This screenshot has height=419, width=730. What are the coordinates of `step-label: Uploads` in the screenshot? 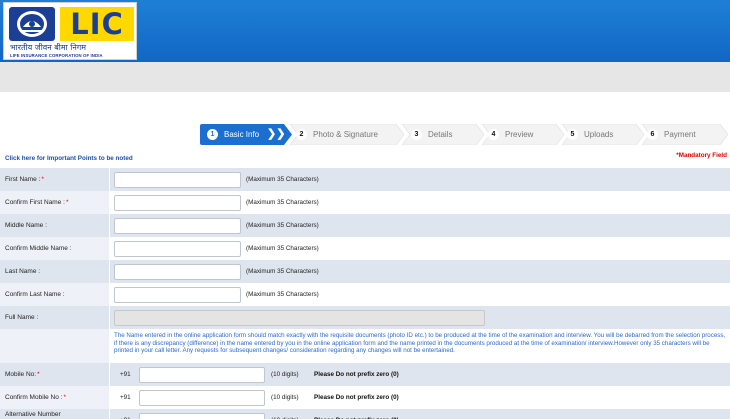 It's located at (599, 134).